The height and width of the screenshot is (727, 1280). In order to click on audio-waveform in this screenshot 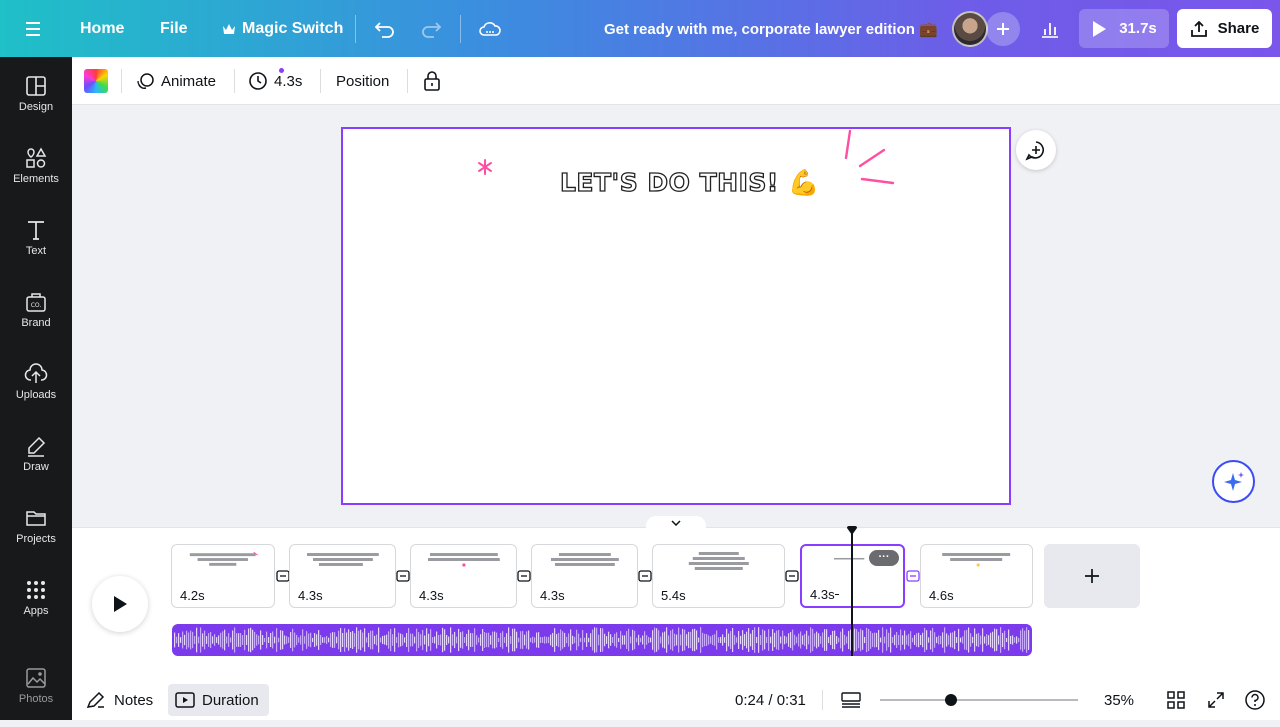, I will do `click(602, 640)`.